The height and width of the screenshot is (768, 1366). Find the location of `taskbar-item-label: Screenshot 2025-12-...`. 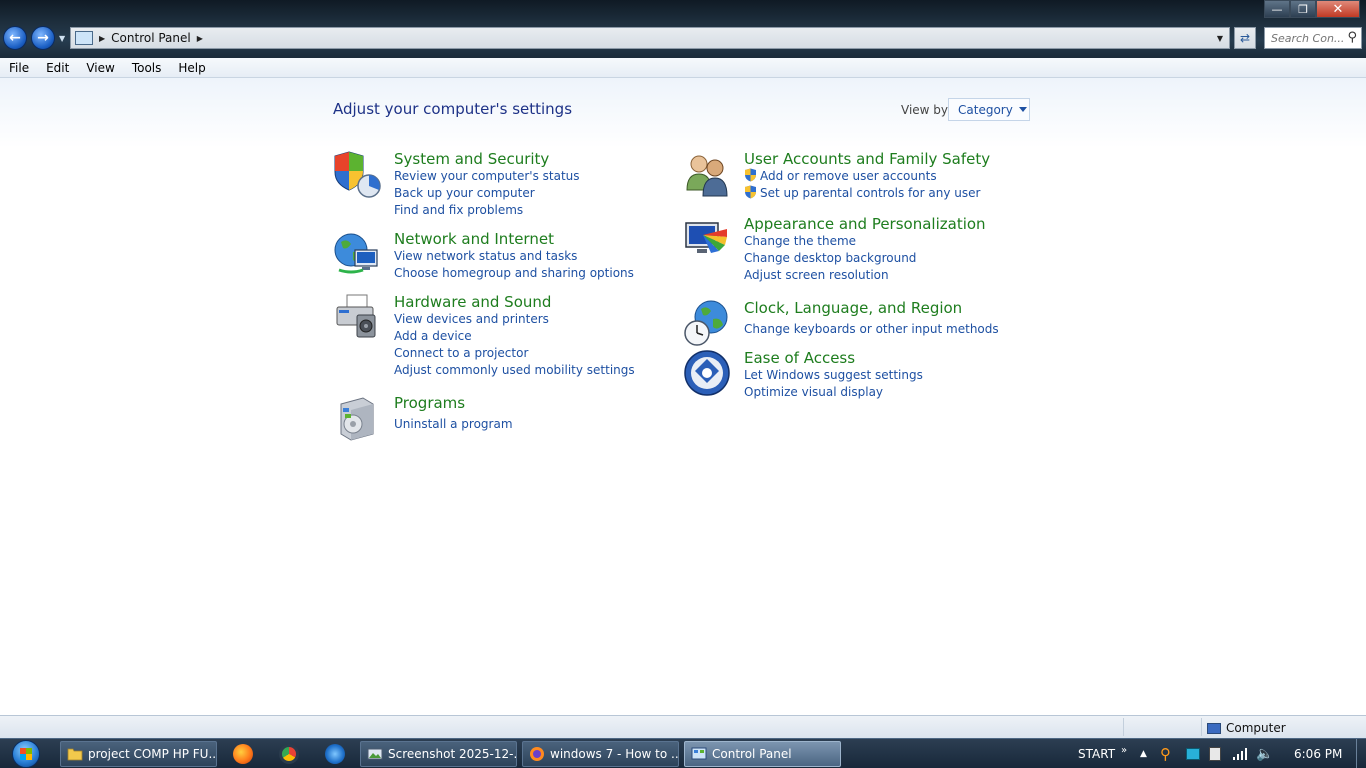

taskbar-item-label: Screenshot 2025-12-... is located at coordinates (452, 754).